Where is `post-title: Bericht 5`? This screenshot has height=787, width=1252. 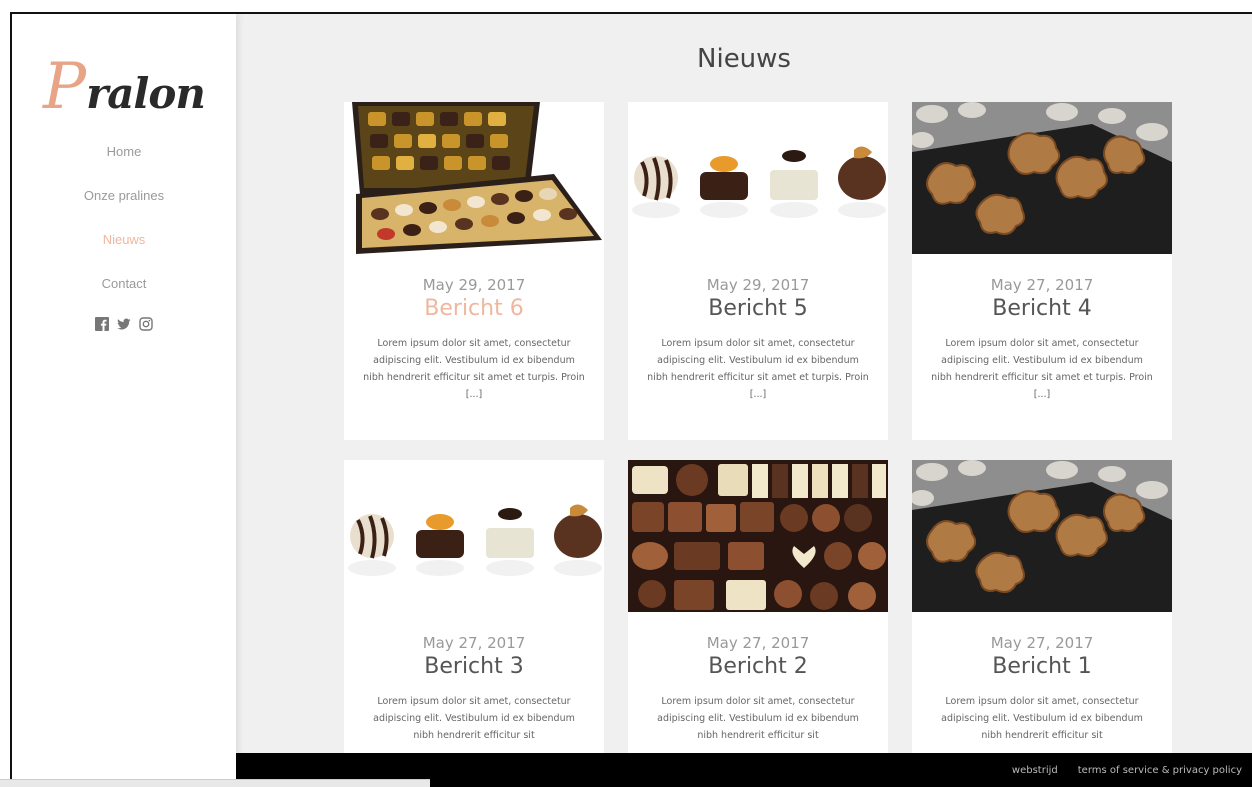
post-title: Bericht 5 is located at coordinates (758, 308).